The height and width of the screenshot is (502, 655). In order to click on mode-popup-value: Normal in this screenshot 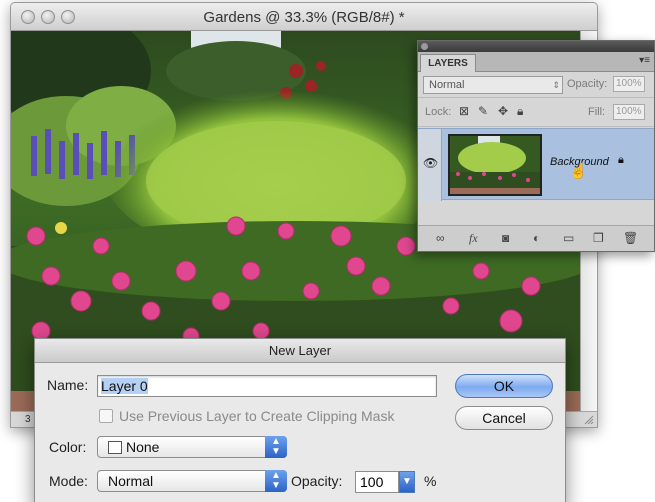, I will do `click(131, 481)`.